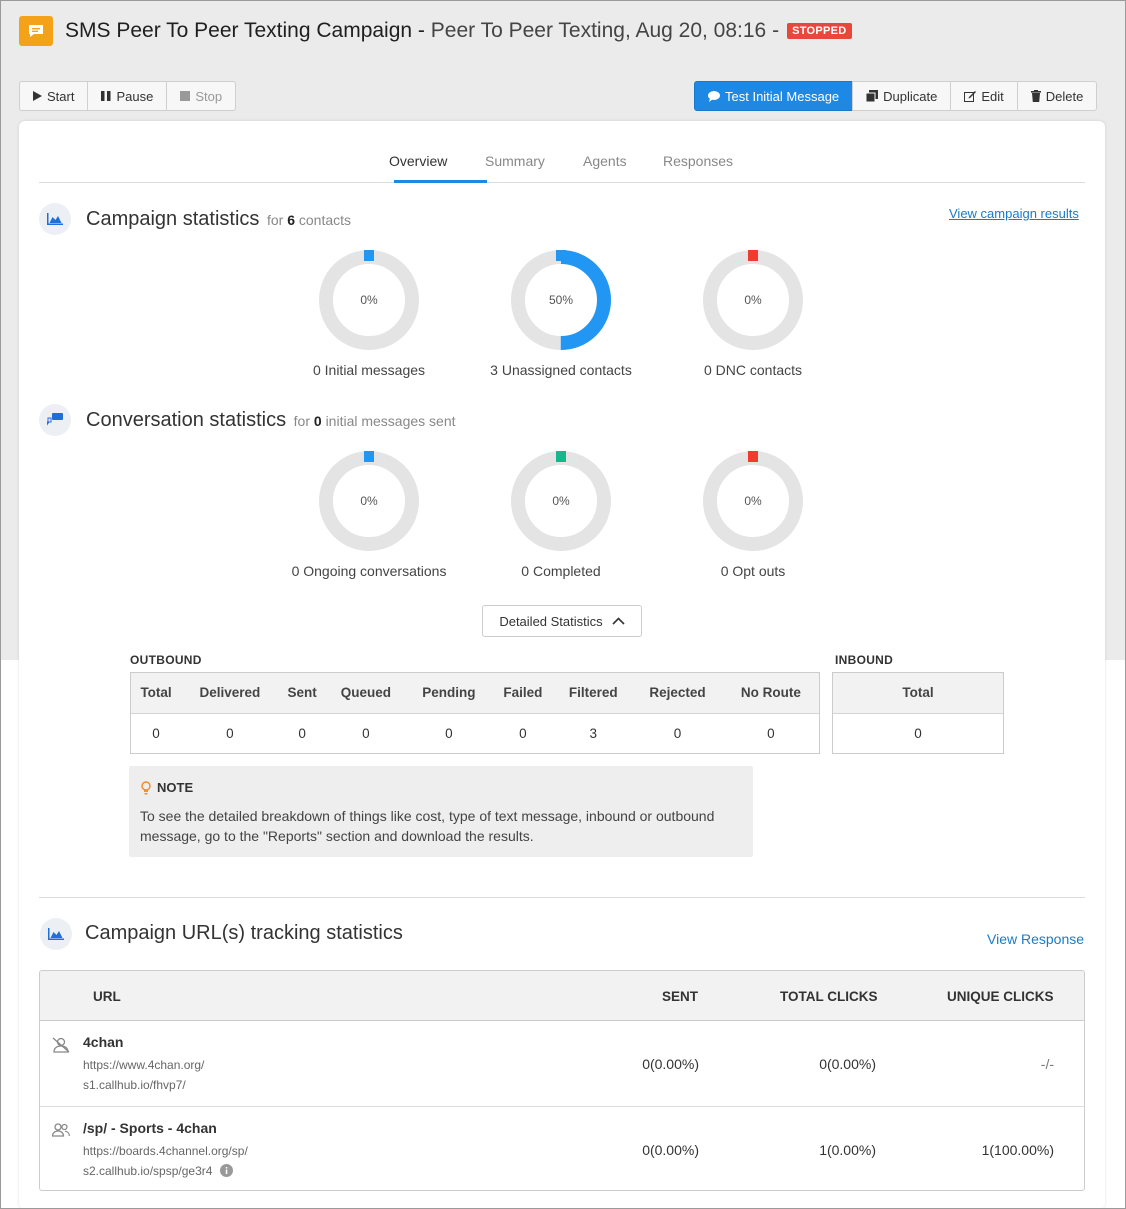 Image resolution: width=1126 pixels, height=1209 pixels. I want to click on tab-summary: Summary, so click(515, 161).